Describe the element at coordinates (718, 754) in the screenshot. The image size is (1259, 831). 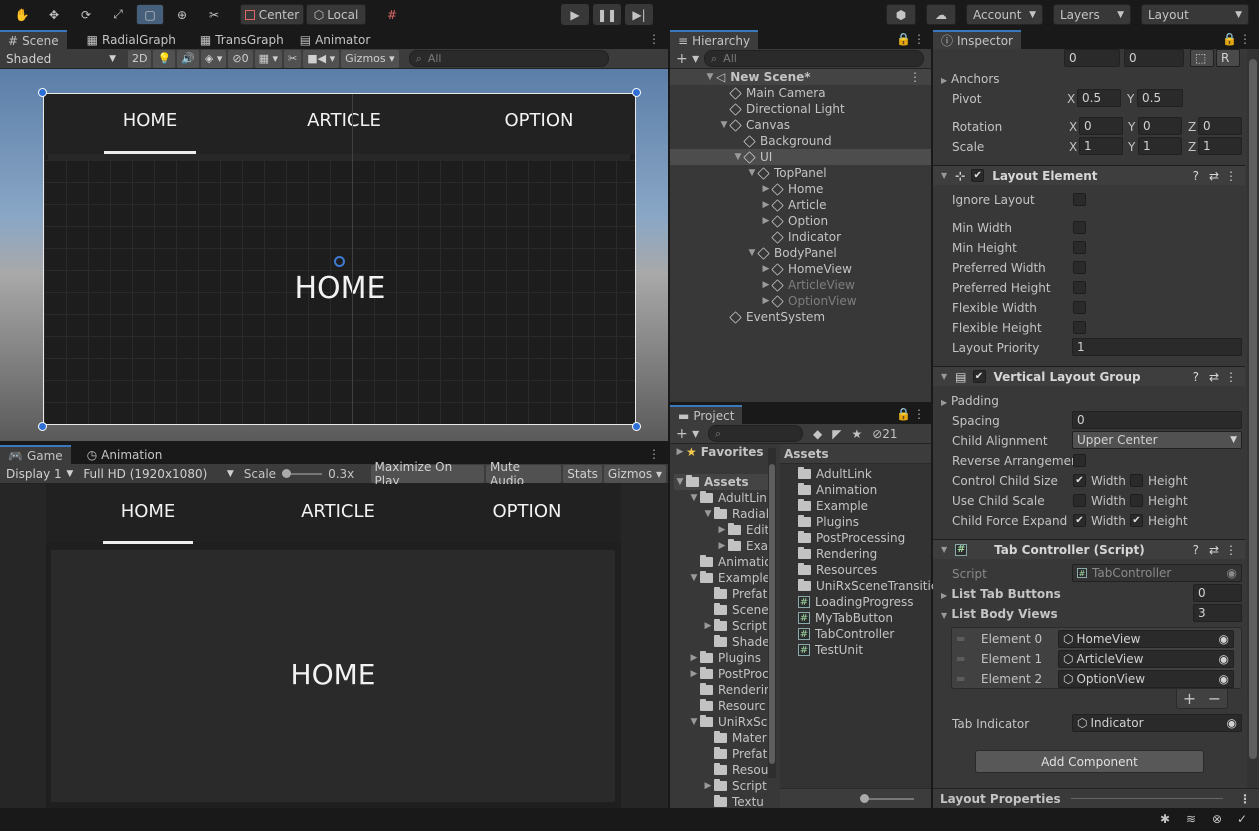
I see `project-tree-item: Prefat` at that location.